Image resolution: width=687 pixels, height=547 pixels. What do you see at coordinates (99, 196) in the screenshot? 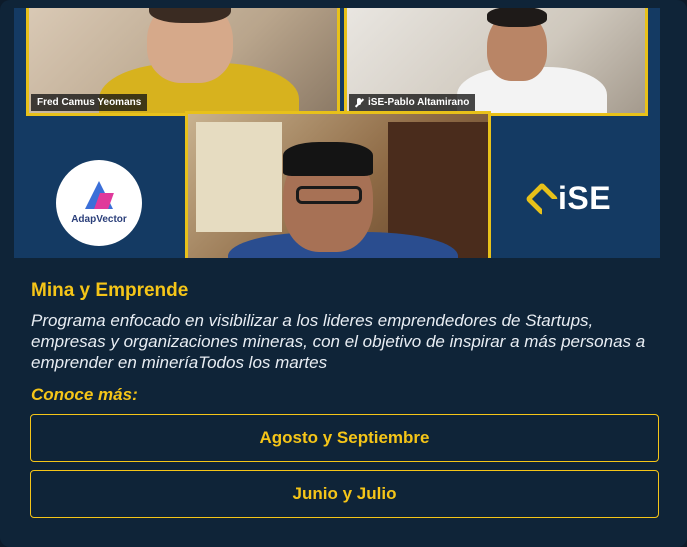
I see `adapvector-mark-icon` at bounding box center [99, 196].